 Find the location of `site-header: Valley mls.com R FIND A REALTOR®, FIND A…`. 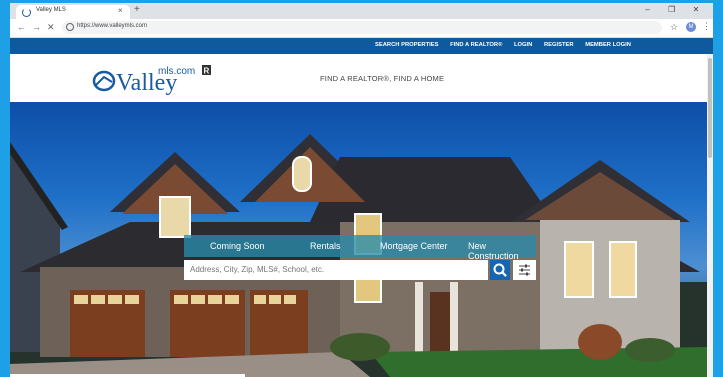

site-header: Valley mls.com R FIND A REALTOR®, FIND A… is located at coordinates (361, 78).